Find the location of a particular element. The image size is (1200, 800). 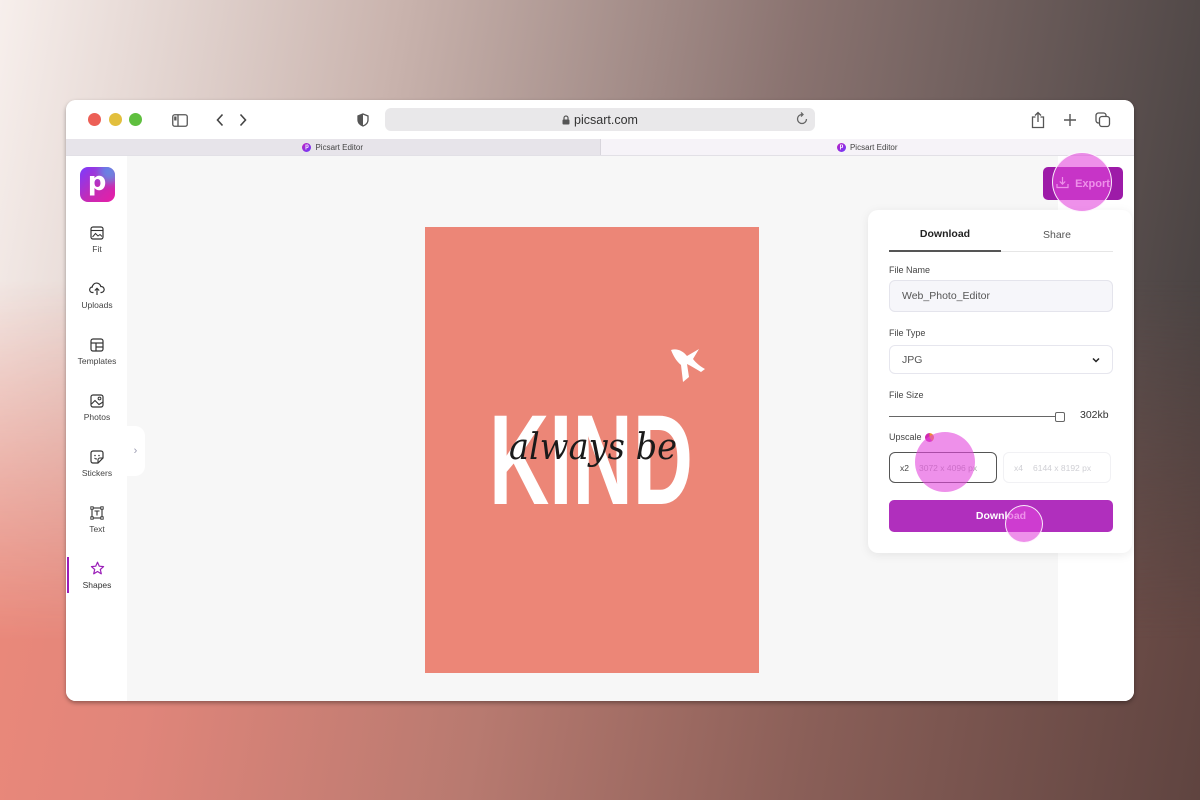

browser-toolbar: picsart.com is located at coordinates (600, 119).